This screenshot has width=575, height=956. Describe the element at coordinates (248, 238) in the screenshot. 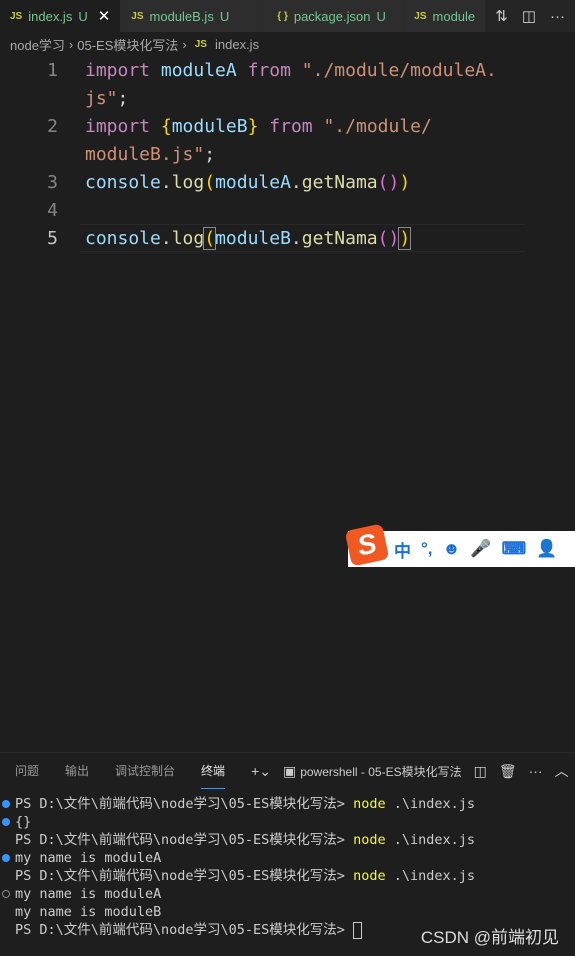

I see `code-line: console.log(moduleB.getNama())` at that location.